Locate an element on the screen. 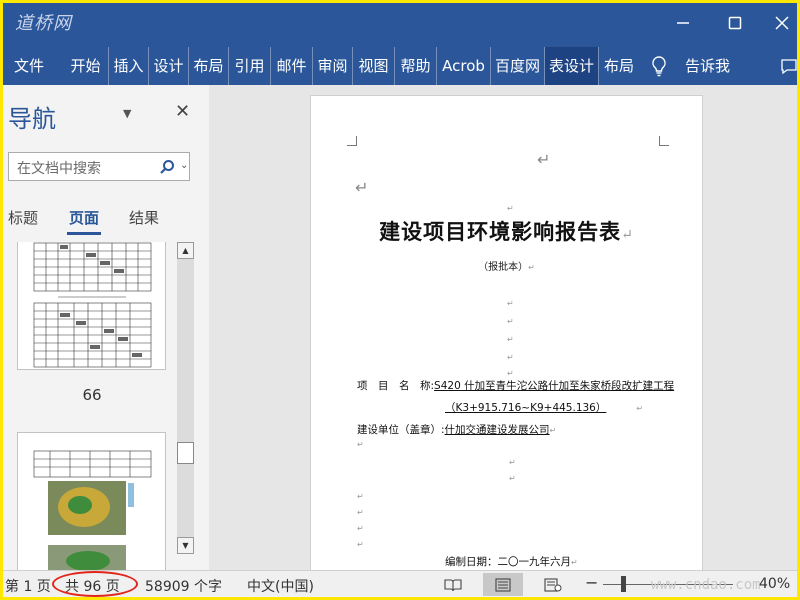 This screenshot has height=600, width=800. tab-baidu: 百度网 is located at coordinates (518, 66).